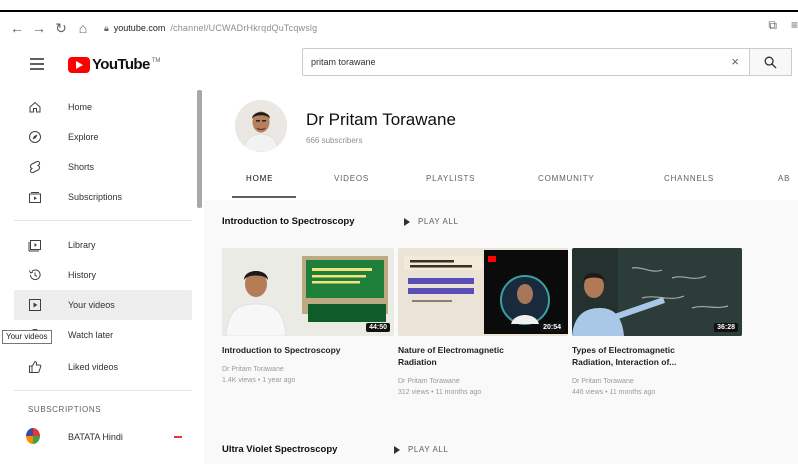  Describe the element at coordinates (381, 119) in the screenshot. I see `channel-name: Dr Pritam Torawane` at that location.